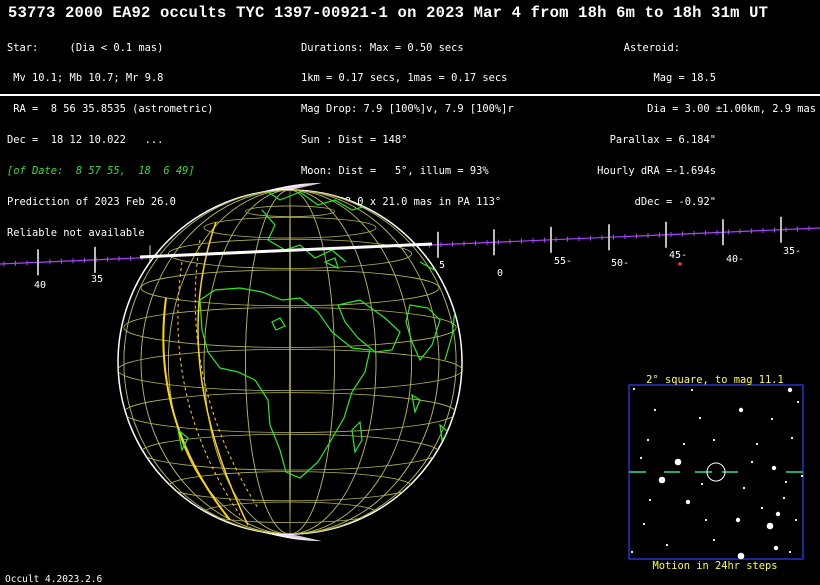 The height and width of the screenshot is (585, 820). I want to click on tick-label: 35-, so click(792, 251).